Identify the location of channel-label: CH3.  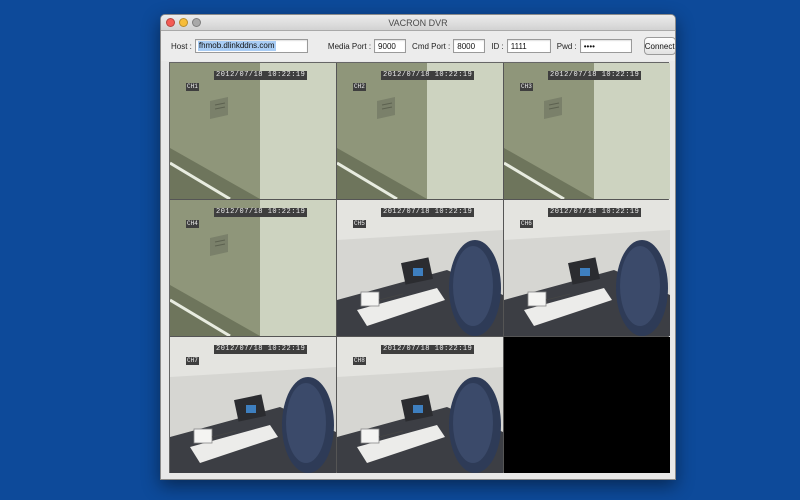
(526, 87).